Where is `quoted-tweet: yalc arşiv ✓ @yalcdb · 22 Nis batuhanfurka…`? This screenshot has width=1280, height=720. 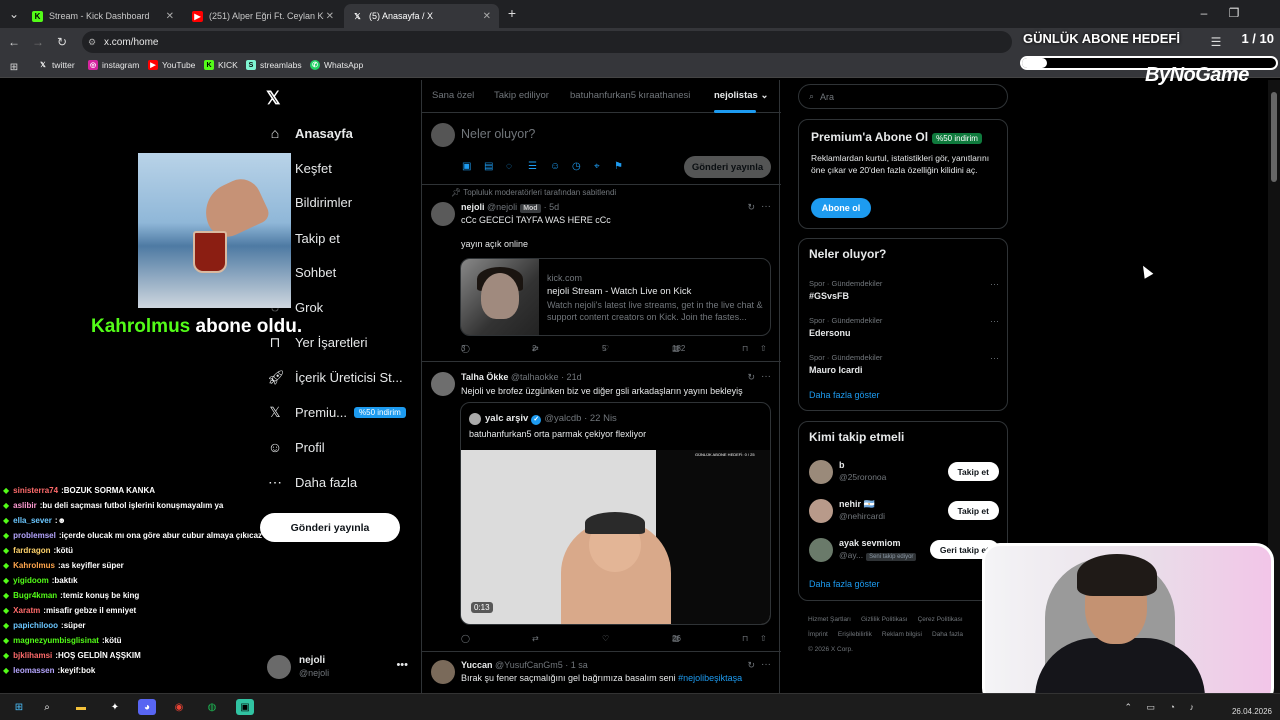 quoted-tweet: yalc arşiv ✓ @yalcdb · 22 Nis batuhanfurka… is located at coordinates (615, 513).